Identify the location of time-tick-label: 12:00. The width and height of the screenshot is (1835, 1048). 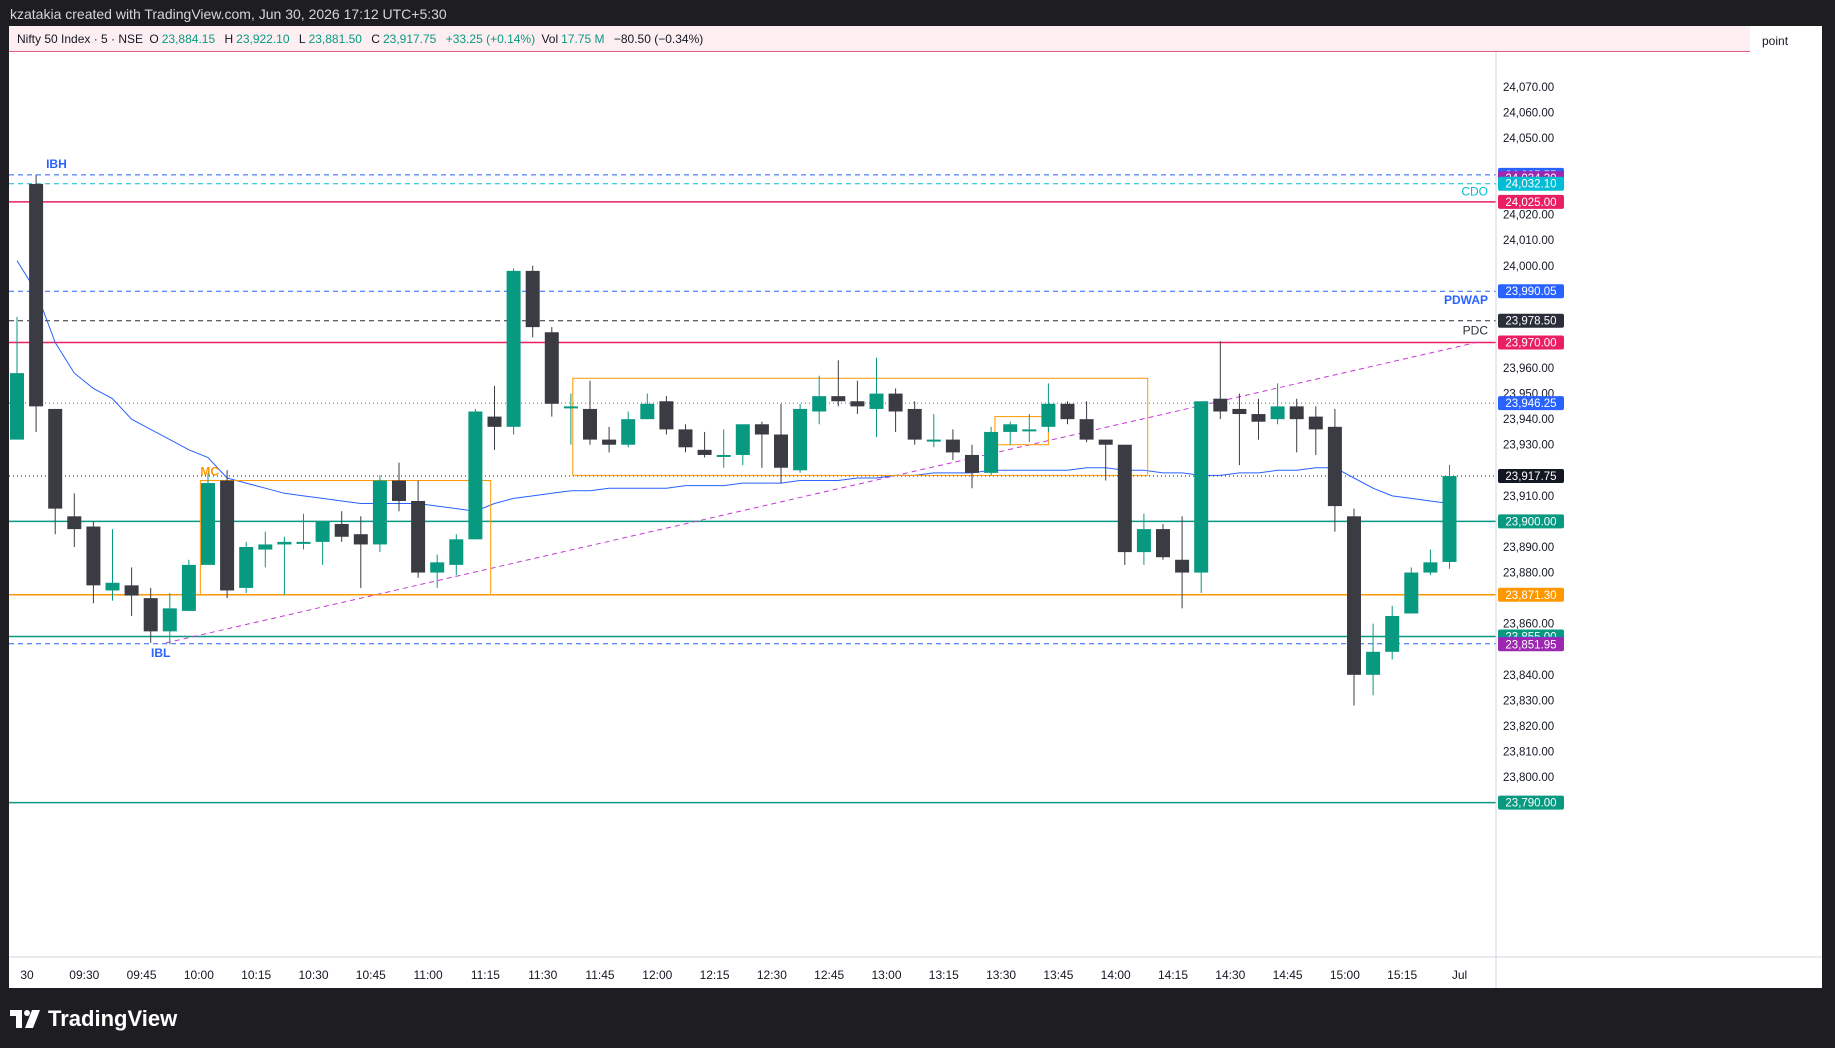
(657, 975).